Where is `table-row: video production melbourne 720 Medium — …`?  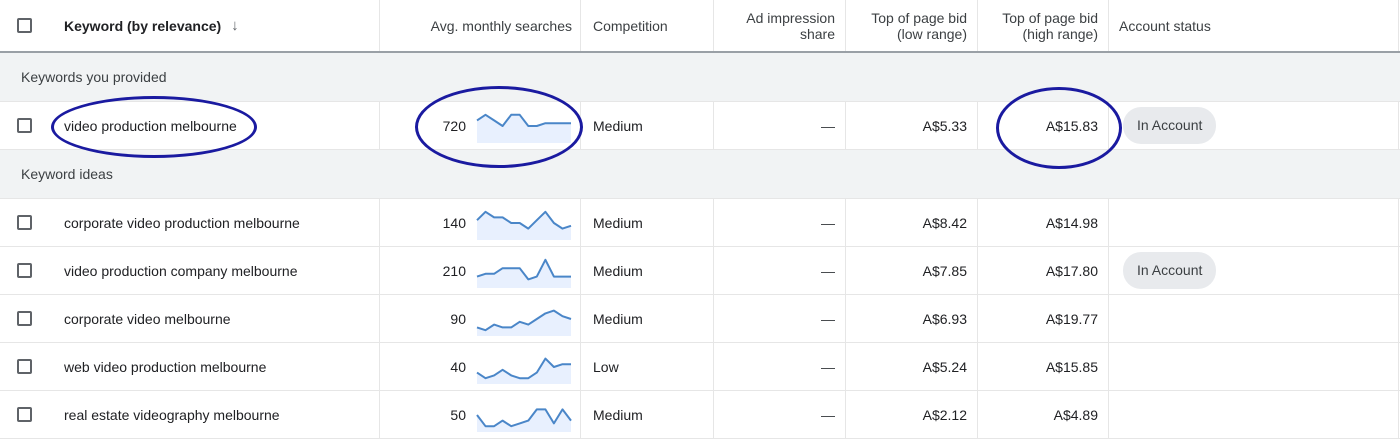 table-row: video production melbourne 720 Medium — … is located at coordinates (700, 126).